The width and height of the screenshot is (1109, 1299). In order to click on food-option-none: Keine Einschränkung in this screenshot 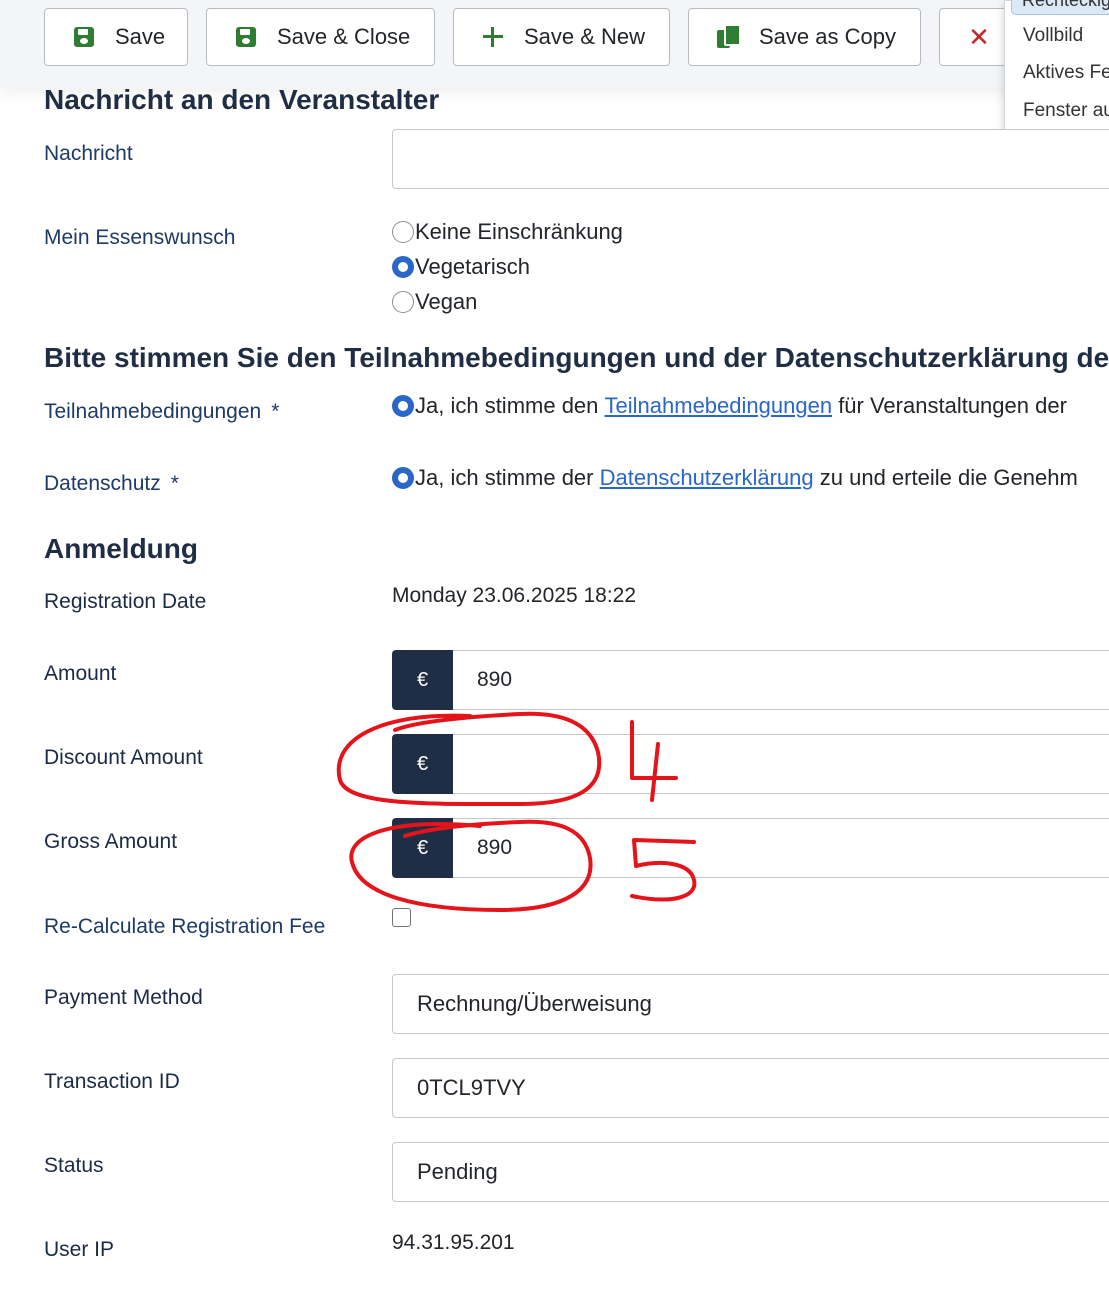, I will do `click(507, 232)`.